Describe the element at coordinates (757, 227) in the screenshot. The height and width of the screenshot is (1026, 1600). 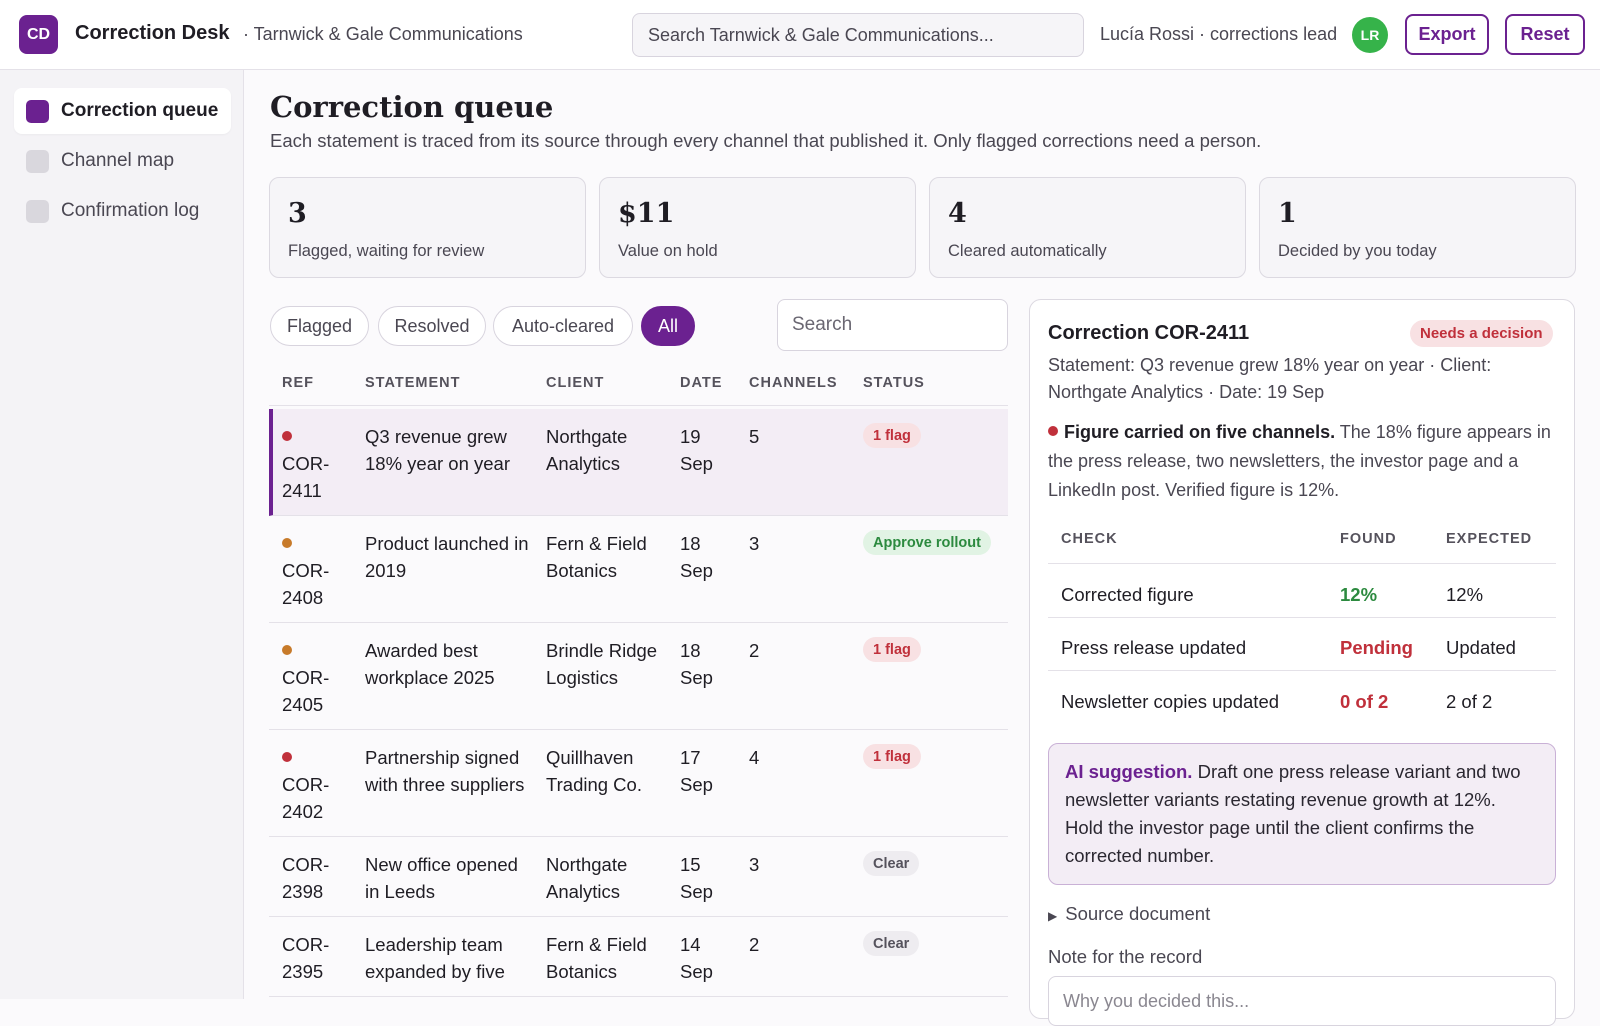
I see `stat-card-value-on-hold: $11 Value on hold` at that location.